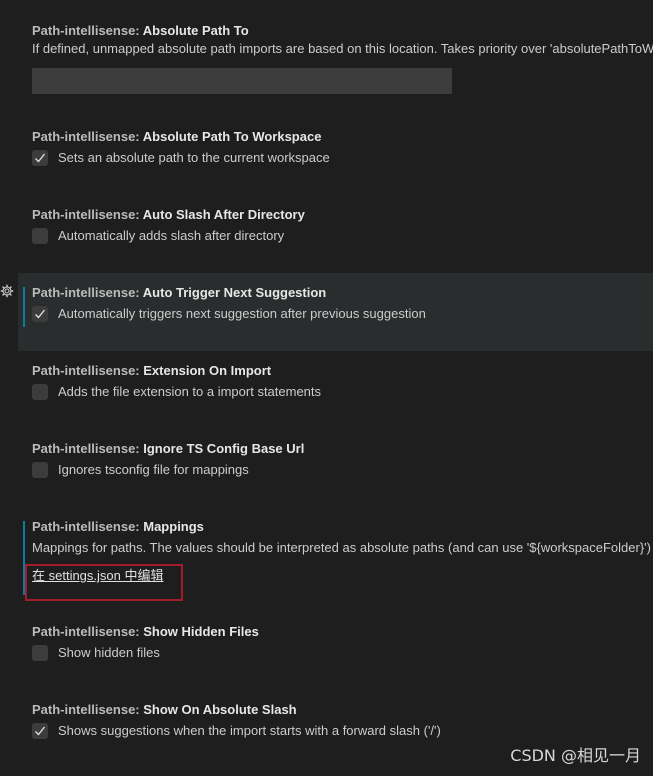  What do you see at coordinates (173, 526) in the screenshot?
I see `setting-key: Mappings` at bounding box center [173, 526].